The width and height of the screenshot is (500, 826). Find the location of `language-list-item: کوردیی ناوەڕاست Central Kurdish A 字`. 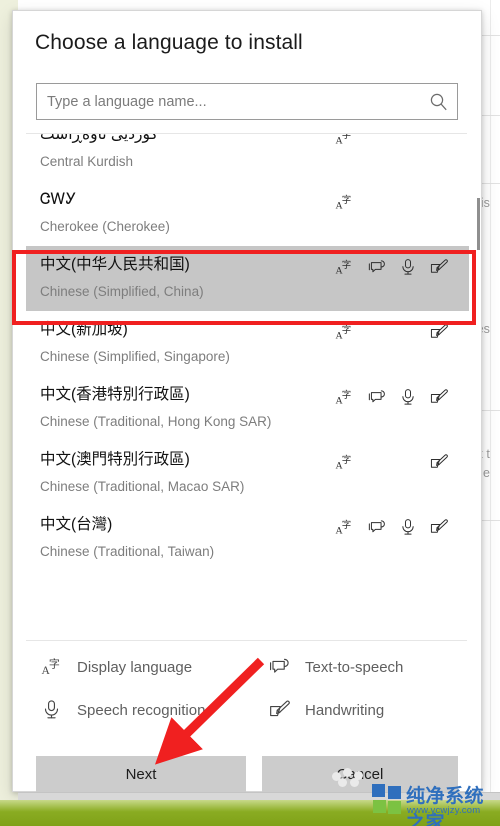

language-list-item: کوردیی ناوەڕاست Central Kurdish A 字 is located at coordinates (247, 157).